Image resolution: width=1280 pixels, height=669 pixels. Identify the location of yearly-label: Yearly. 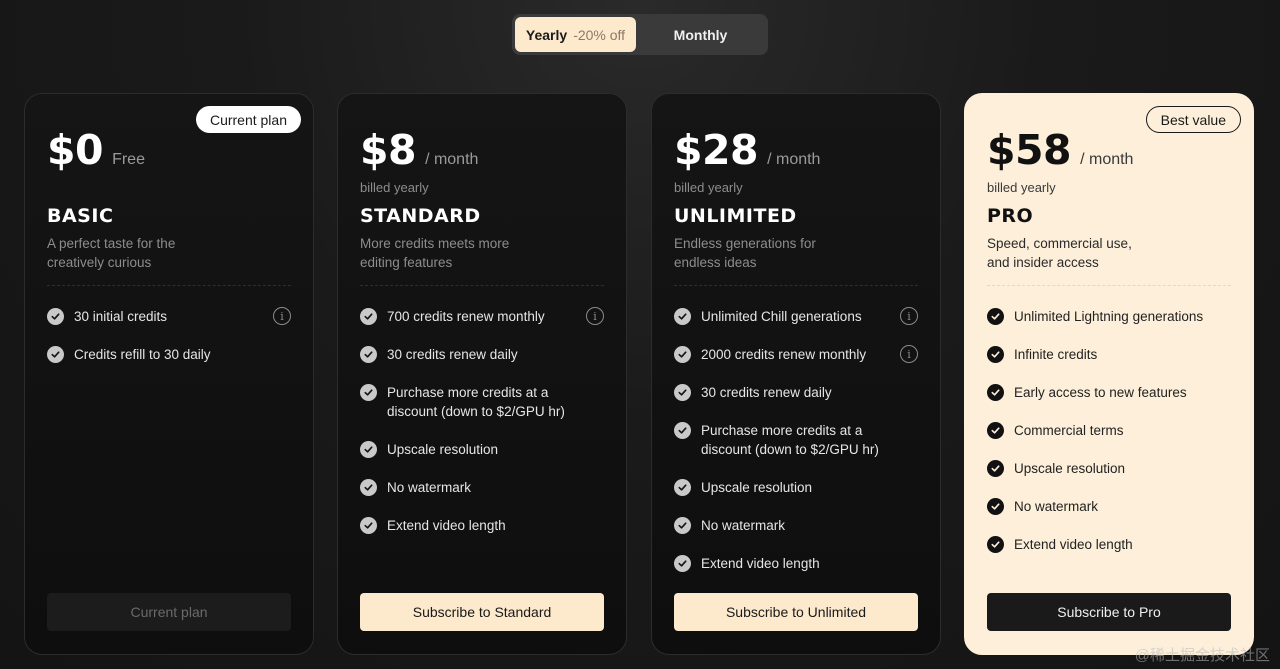
(546, 34).